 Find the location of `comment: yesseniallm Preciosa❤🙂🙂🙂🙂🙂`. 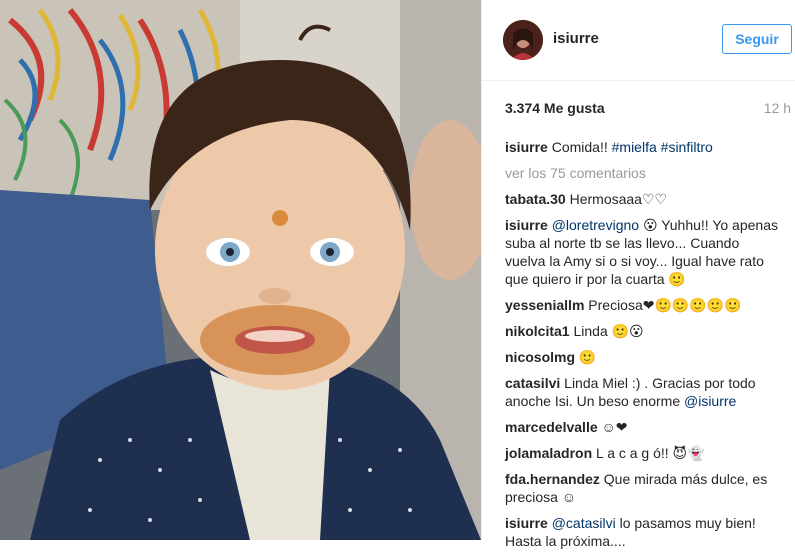

comment: yesseniallm Preciosa❤🙂🙂🙂🙂🙂 is located at coordinates (642, 305).